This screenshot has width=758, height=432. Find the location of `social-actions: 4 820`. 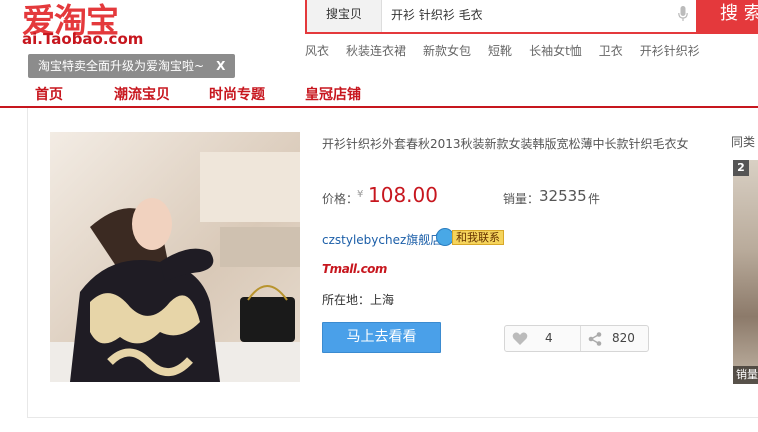

social-actions: 4 820 is located at coordinates (576, 338).